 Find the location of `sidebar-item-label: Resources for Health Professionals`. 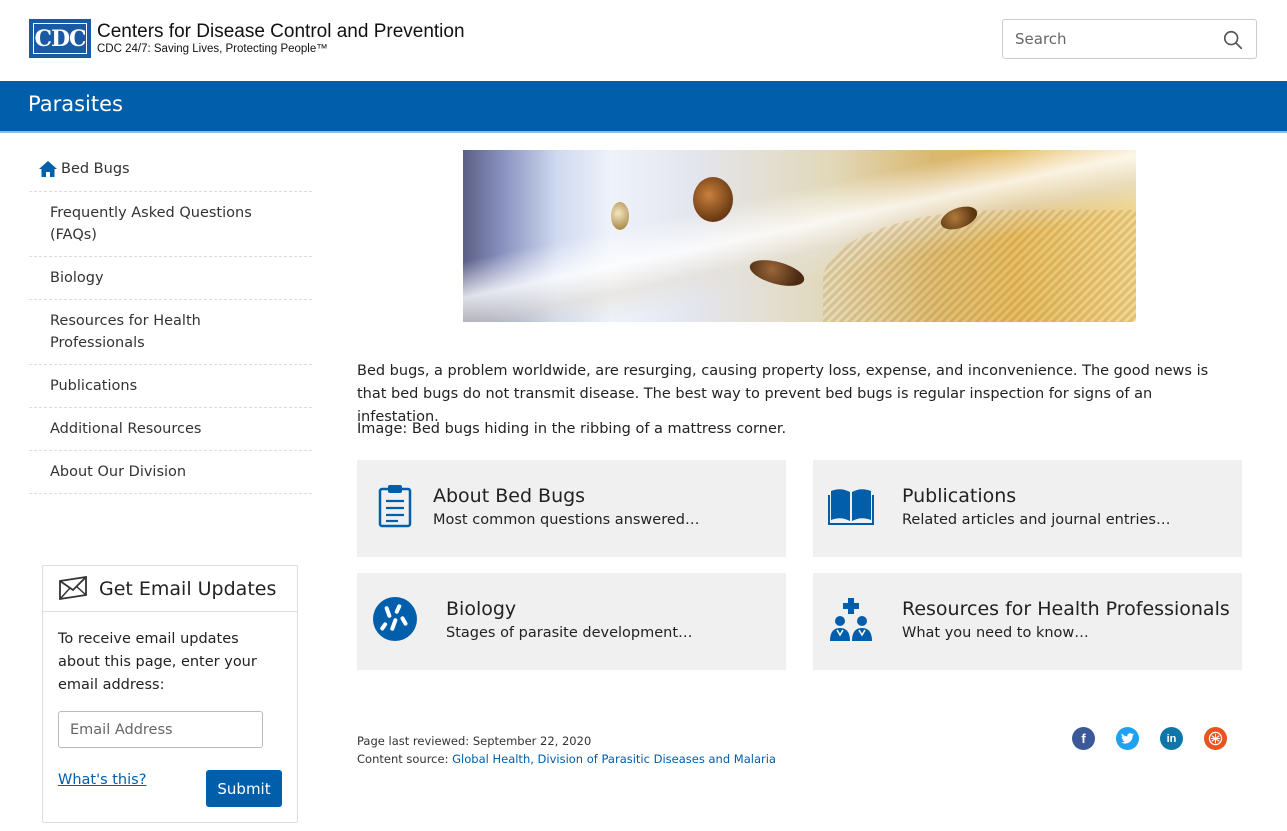

sidebar-item-label: Resources for Health Professionals is located at coordinates (125, 332).